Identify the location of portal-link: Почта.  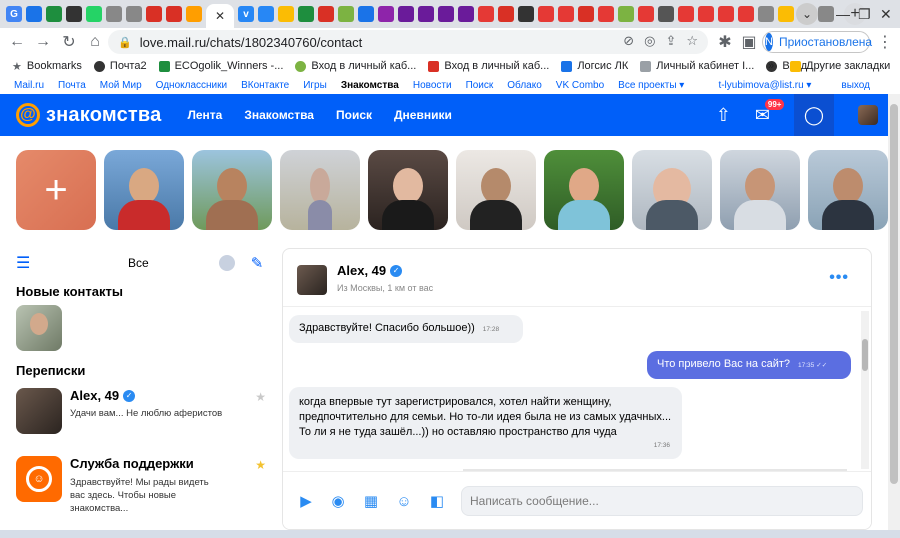
(72, 85).